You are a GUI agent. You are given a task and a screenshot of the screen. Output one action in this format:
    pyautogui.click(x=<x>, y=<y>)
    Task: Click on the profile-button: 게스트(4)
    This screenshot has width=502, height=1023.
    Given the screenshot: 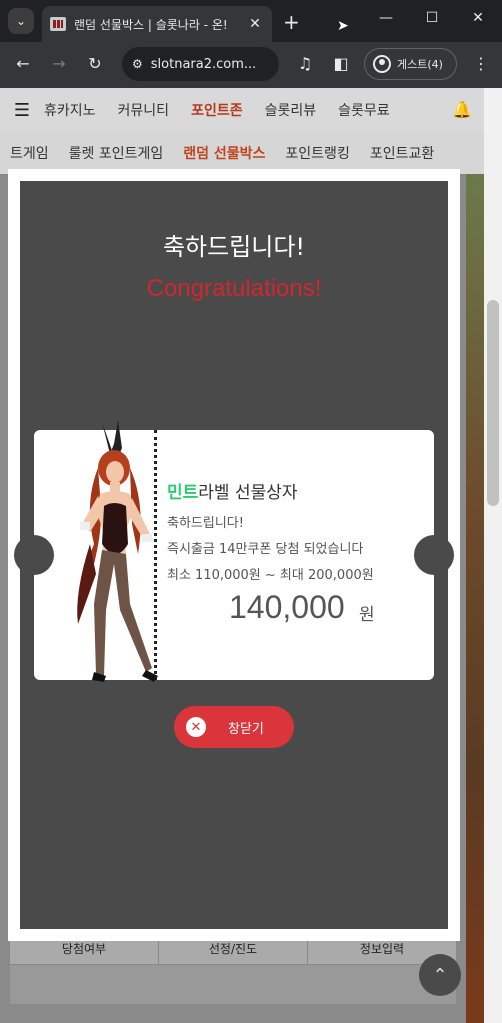 What is the action you would take?
    pyautogui.click(x=410, y=64)
    